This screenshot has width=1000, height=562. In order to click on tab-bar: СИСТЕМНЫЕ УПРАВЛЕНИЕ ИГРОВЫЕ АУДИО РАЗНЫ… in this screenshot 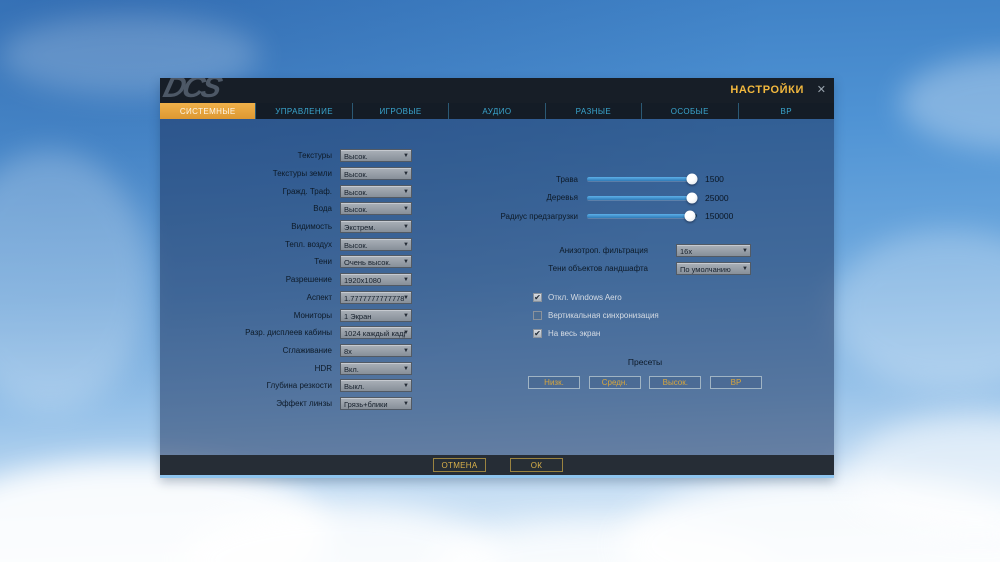, I will do `click(497, 111)`.